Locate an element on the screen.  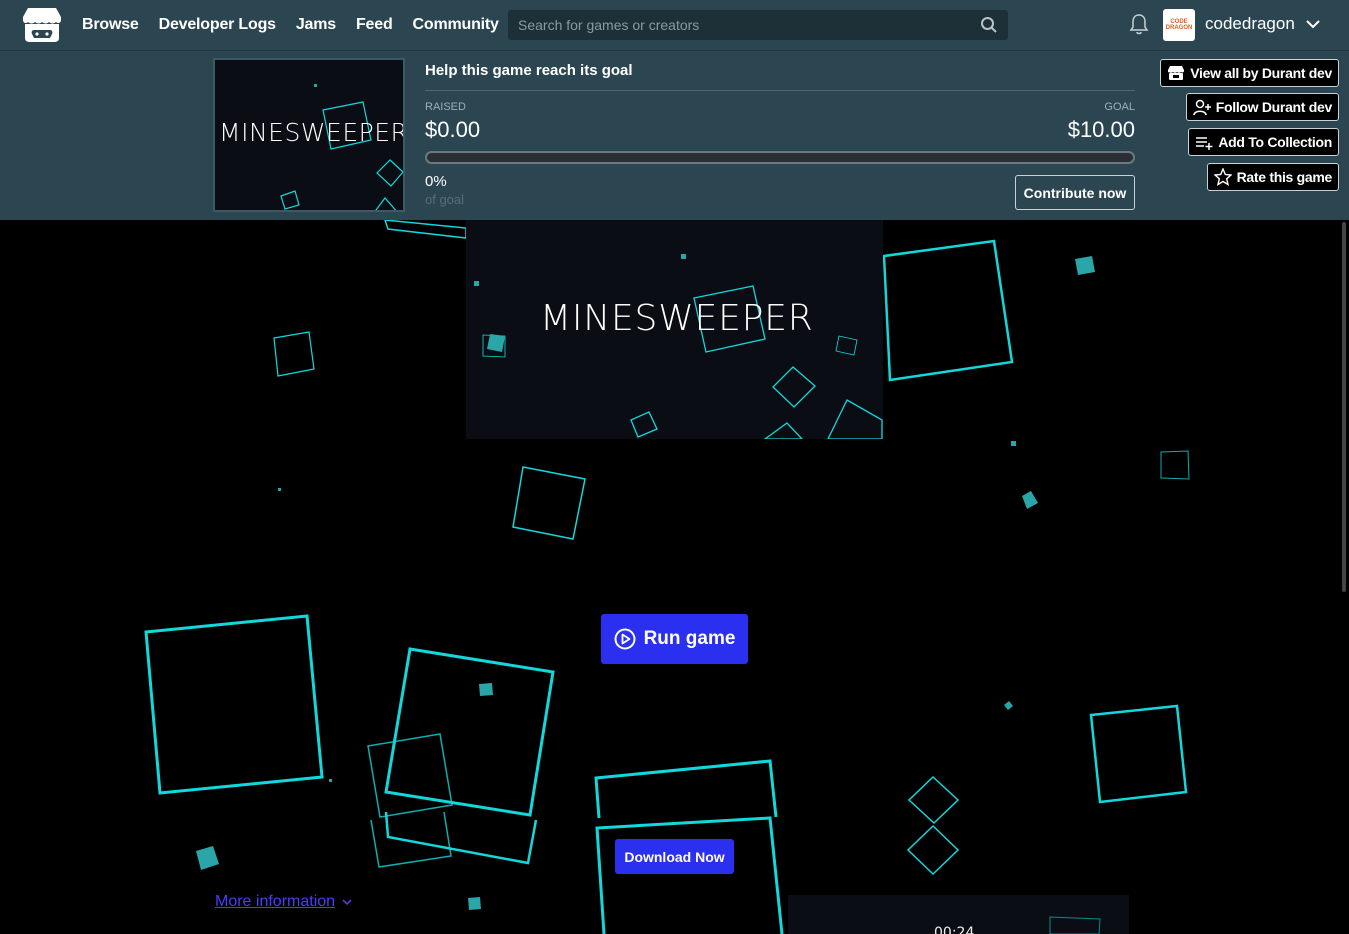
cover-title: MINESWEEPER is located at coordinates (677, 318).